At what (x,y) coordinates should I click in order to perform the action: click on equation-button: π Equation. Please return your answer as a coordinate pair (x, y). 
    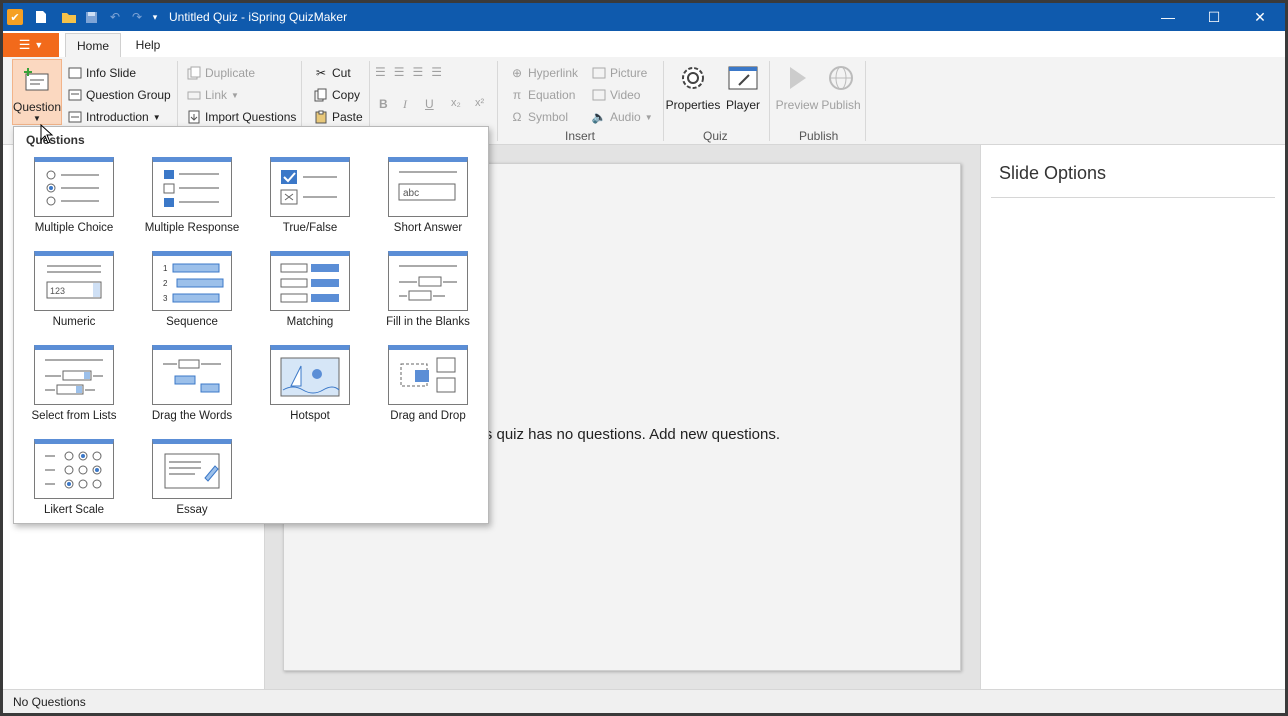
    Looking at the image, I should click on (542, 95).